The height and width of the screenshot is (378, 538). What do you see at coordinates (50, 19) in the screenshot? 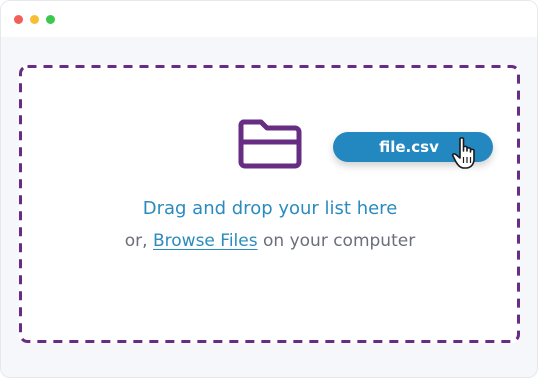
I see `maximize-window-button` at bounding box center [50, 19].